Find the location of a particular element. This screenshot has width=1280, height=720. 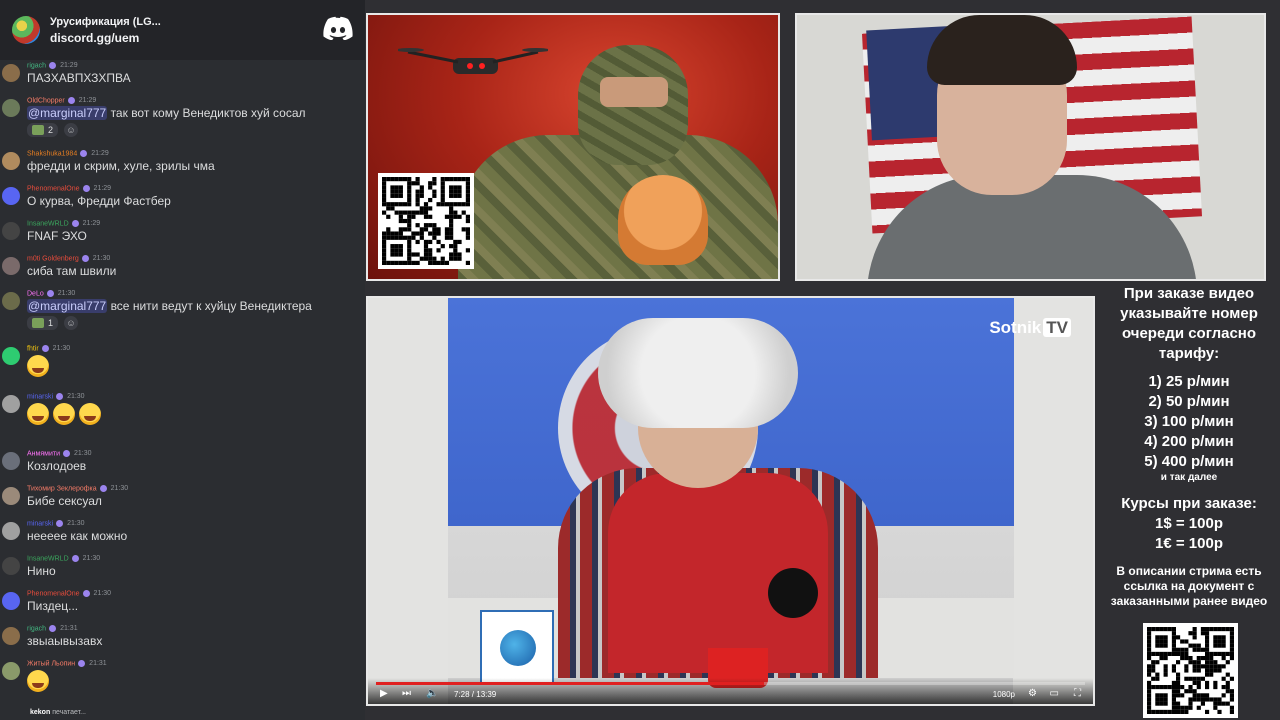

play-icon: ▶ is located at coordinates (384, 693).